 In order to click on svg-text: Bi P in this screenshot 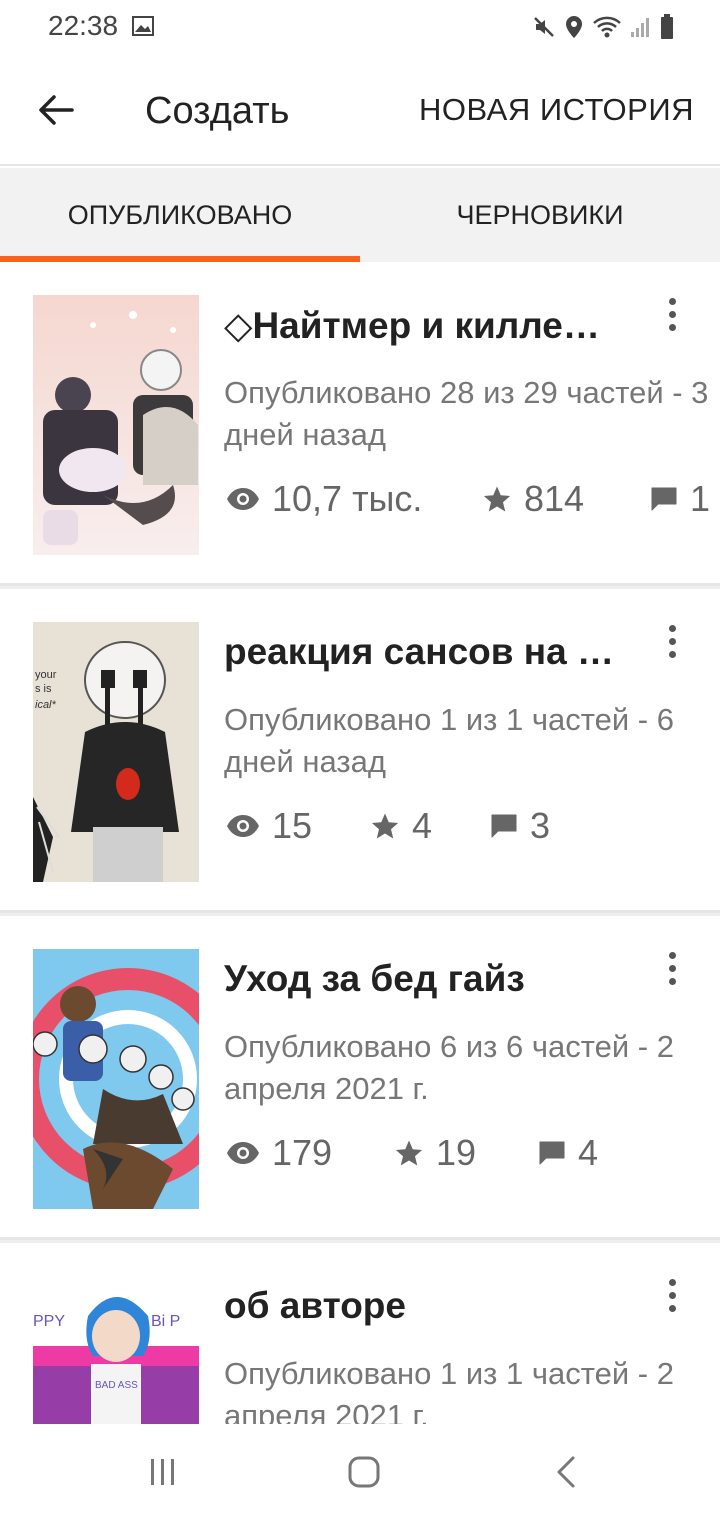, I will do `click(165, 1321)`.